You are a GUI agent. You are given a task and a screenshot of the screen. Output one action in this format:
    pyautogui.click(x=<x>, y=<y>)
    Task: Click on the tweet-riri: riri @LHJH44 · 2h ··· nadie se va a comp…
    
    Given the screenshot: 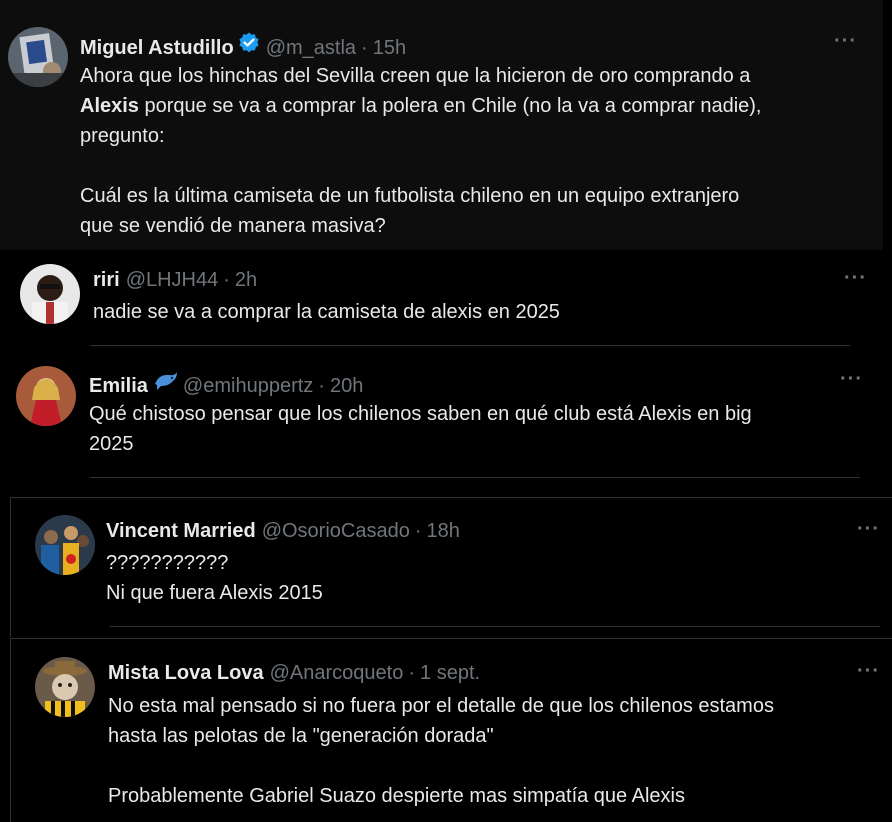 What is the action you would take?
    pyautogui.click(x=446, y=300)
    